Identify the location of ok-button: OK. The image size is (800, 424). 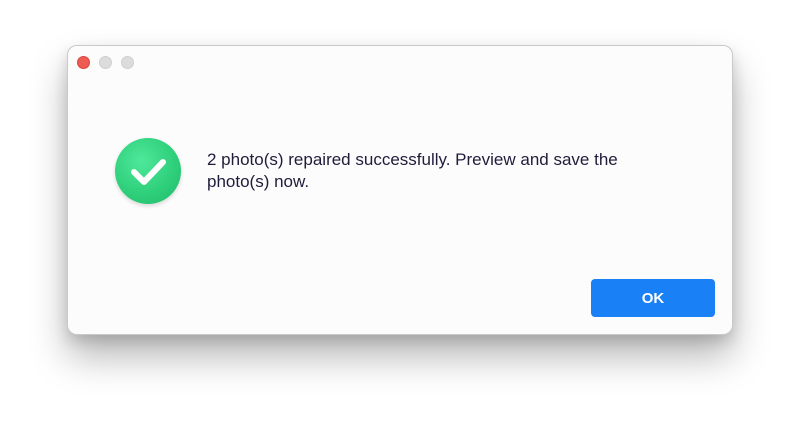
(653, 298).